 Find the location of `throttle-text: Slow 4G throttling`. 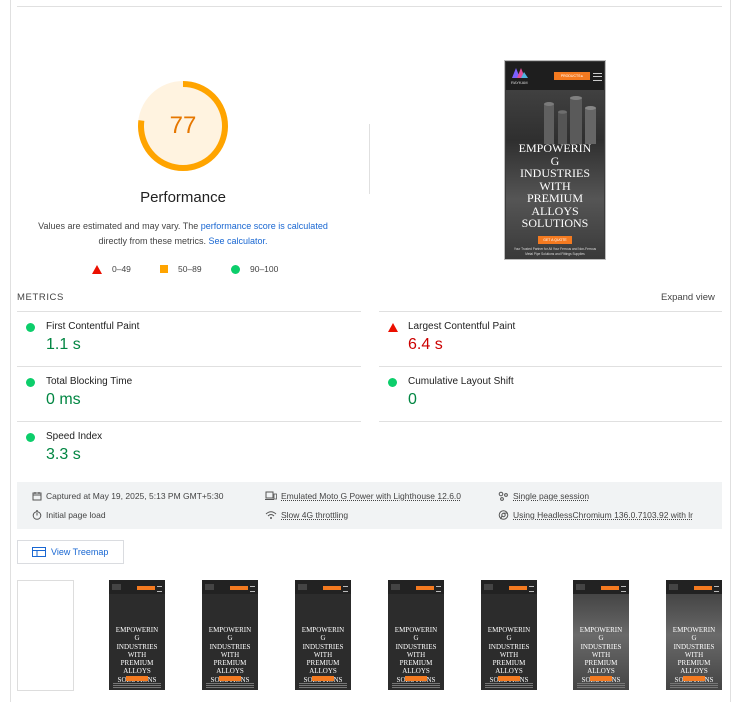

throttle-text: Slow 4G throttling is located at coordinates (315, 515).